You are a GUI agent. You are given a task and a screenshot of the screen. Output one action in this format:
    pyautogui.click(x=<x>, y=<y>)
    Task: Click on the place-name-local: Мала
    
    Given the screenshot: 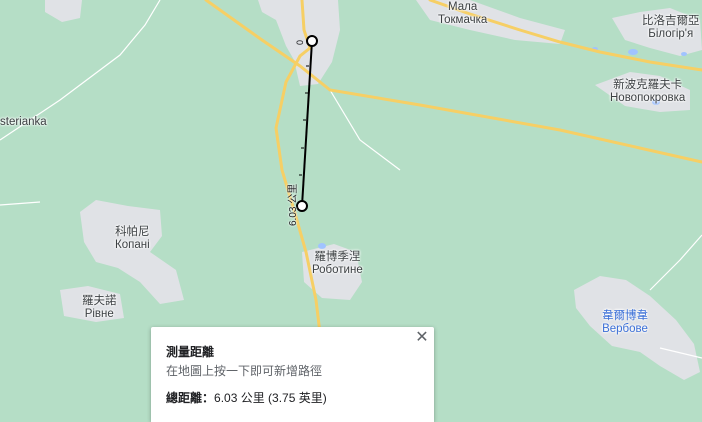 What is the action you would take?
    pyautogui.click(x=463, y=7)
    